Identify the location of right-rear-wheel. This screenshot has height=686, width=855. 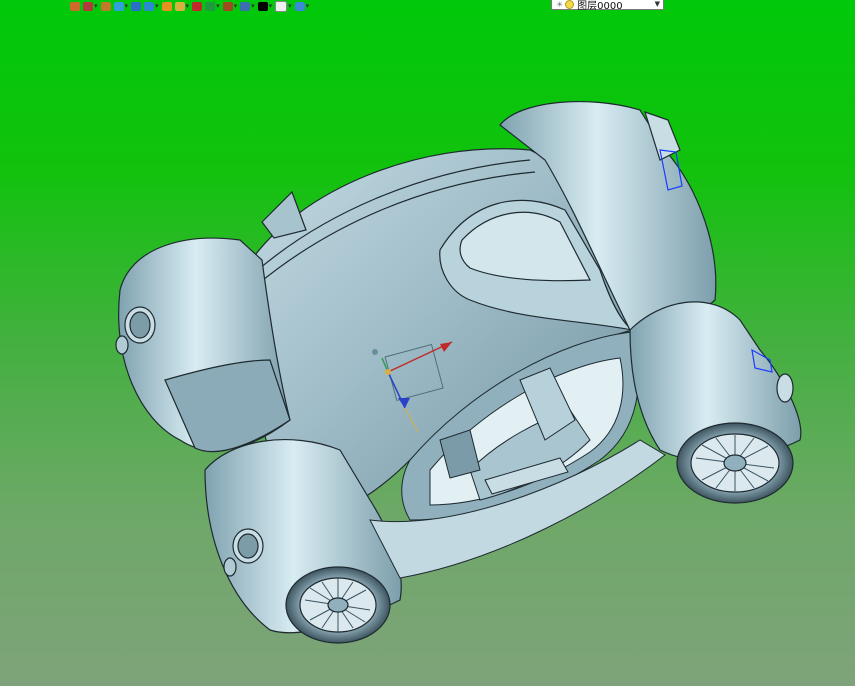
(735, 463).